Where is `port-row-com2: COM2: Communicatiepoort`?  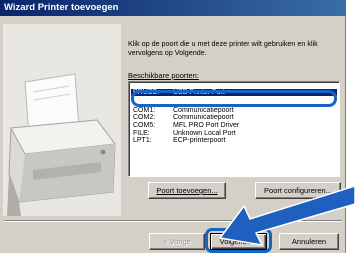
port-row-com2: COM2: Communicatiepoort is located at coordinates (234, 118).